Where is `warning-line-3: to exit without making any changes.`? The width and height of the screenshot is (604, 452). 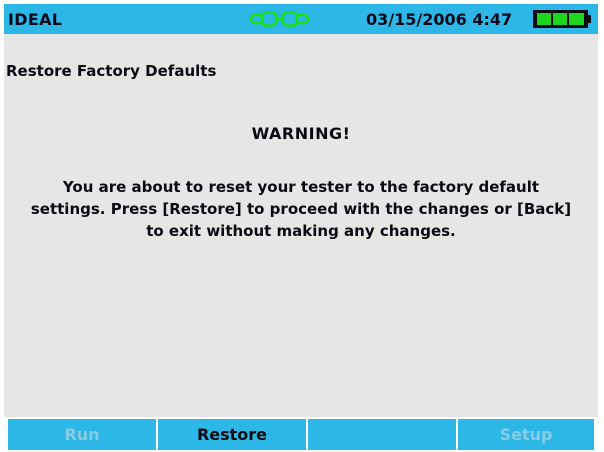 warning-line-3: to exit without making any changes. is located at coordinates (301, 231).